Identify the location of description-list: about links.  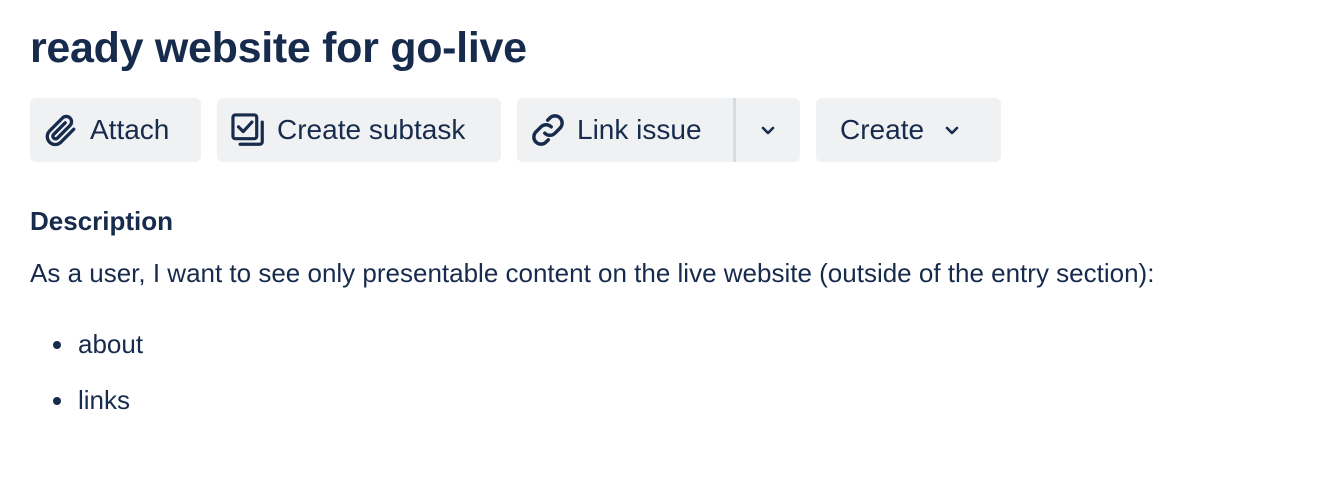
(86, 382).